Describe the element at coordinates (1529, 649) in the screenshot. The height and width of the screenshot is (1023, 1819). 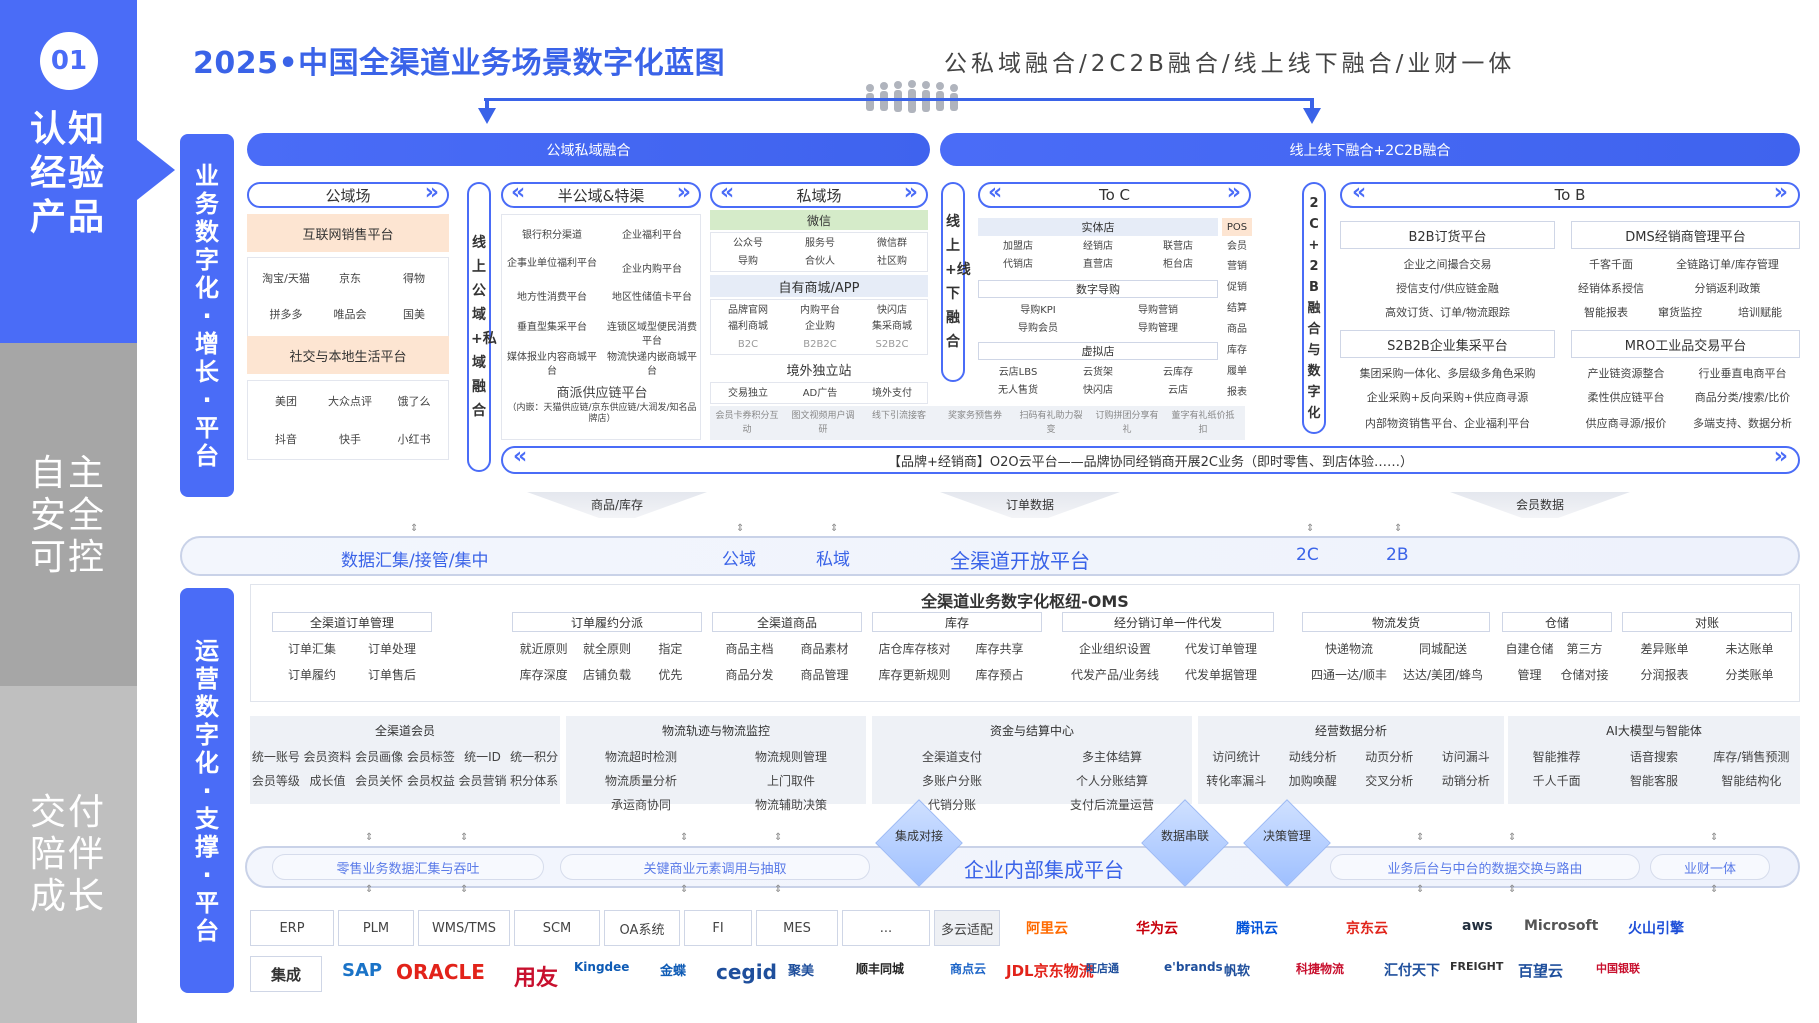
I see `oms-item: 自建仓储` at that location.